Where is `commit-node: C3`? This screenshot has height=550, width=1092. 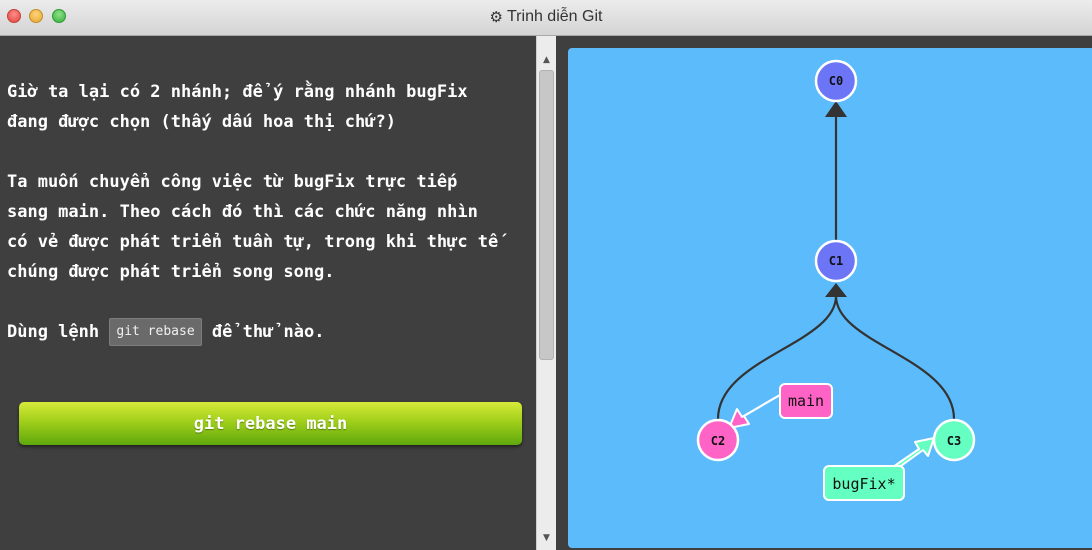
commit-node: C3 is located at coordinates (954, 440).